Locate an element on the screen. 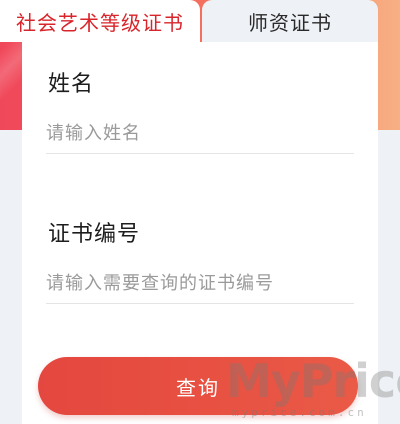 The height and width of the screenshot is (424, 400). certificate-number-label: 证书编号 is located at coordinates (94, 234).